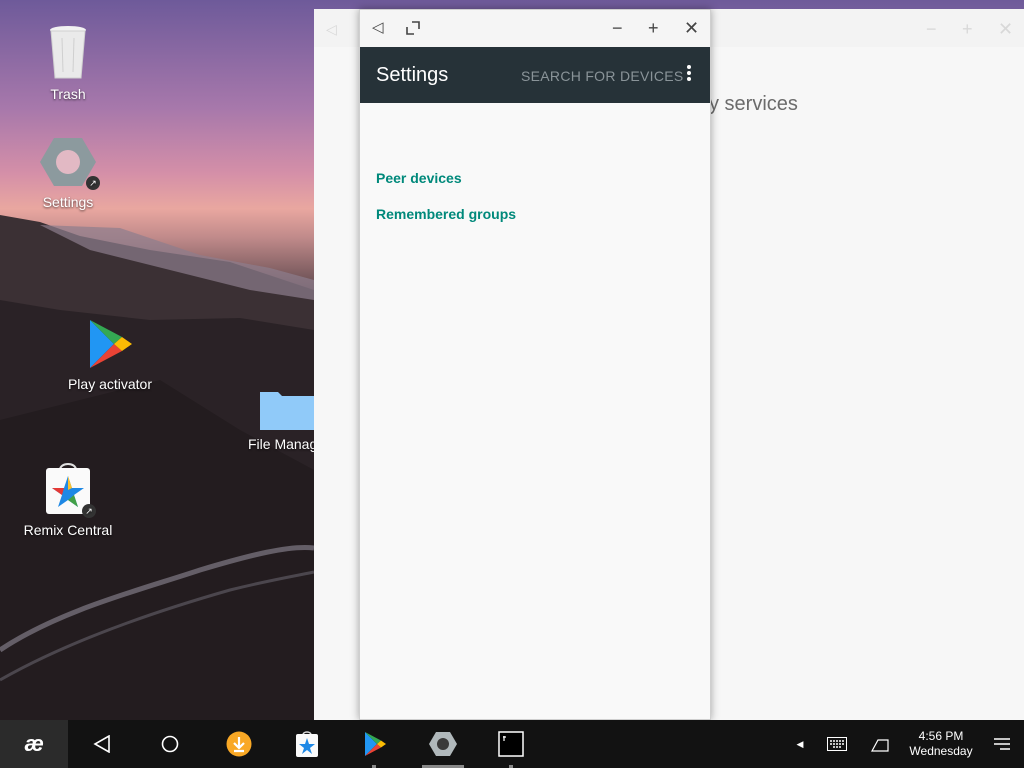 The height and width of the screenshot is (768, 1024). I want to click on menu-lines-icon, so click(1002, 744).